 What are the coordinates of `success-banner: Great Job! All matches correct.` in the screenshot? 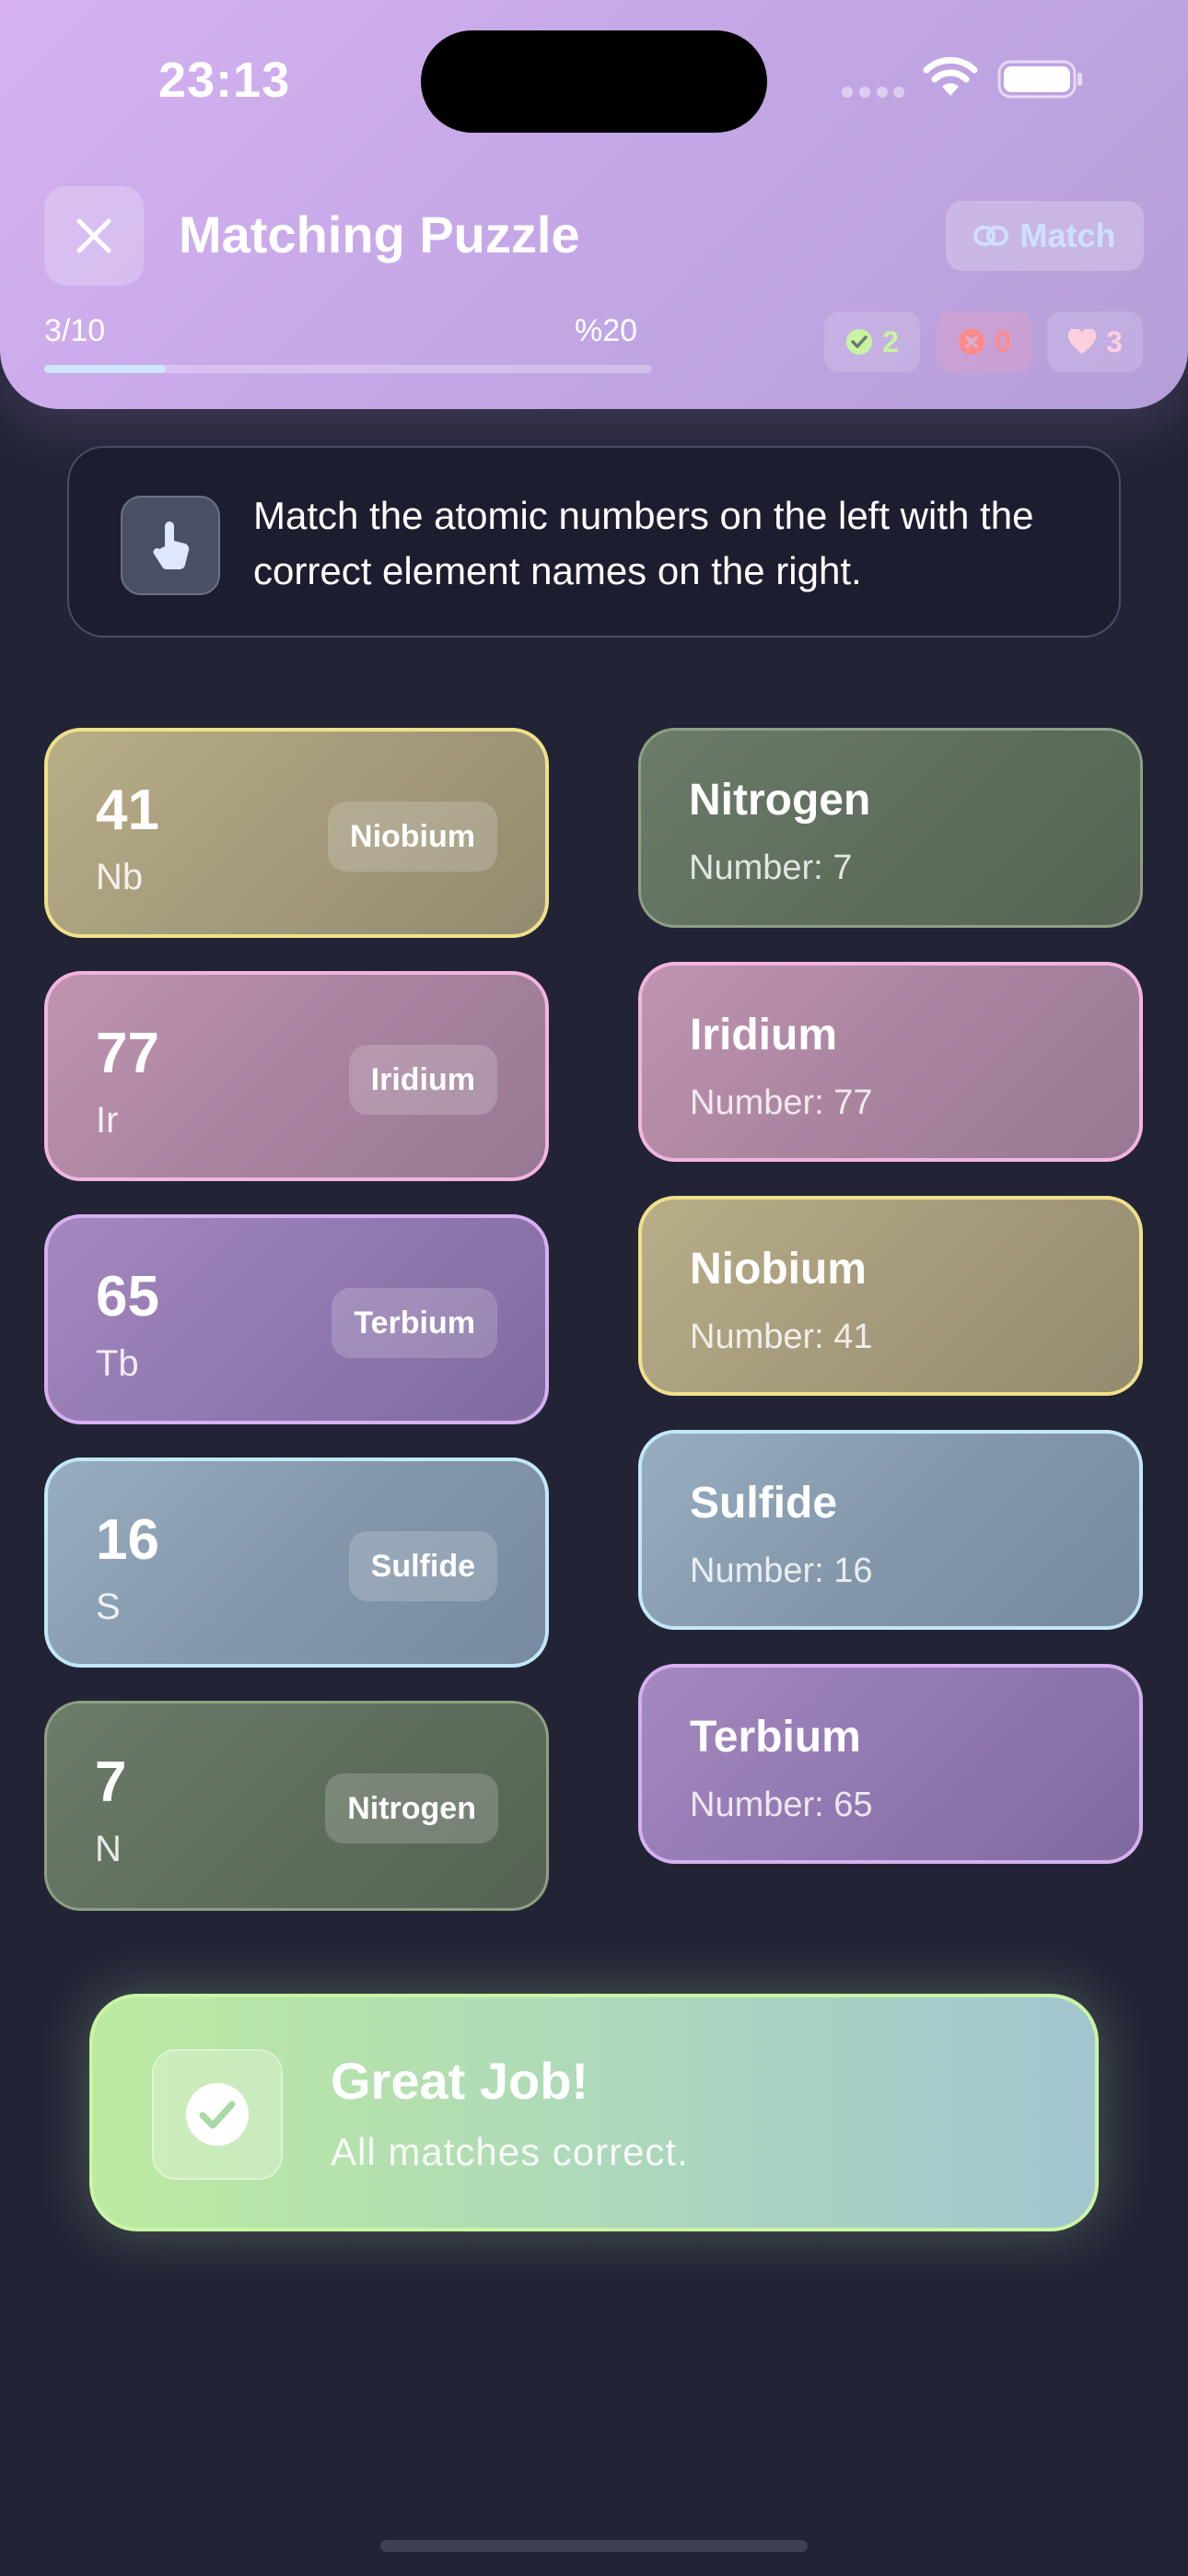 It's located at (594, 2112).